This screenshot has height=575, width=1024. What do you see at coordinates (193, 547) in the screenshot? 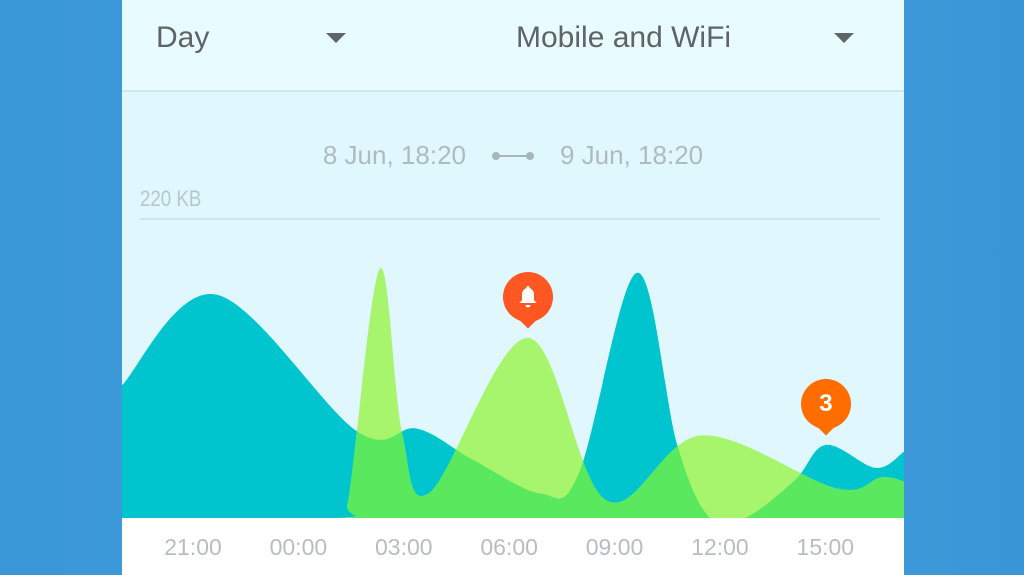
I see `x-tick-label: 21:00` at bounding box center [193, 547].